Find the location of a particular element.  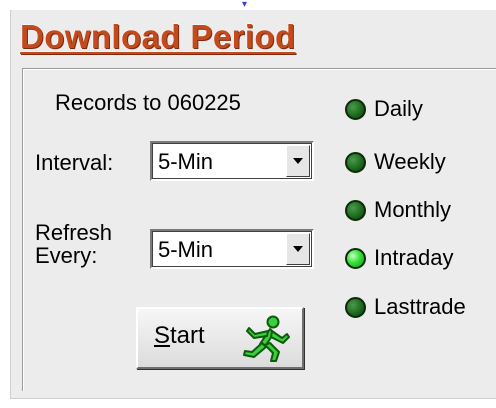

period-option-label: Weekly is located at coordinates (410, 161).